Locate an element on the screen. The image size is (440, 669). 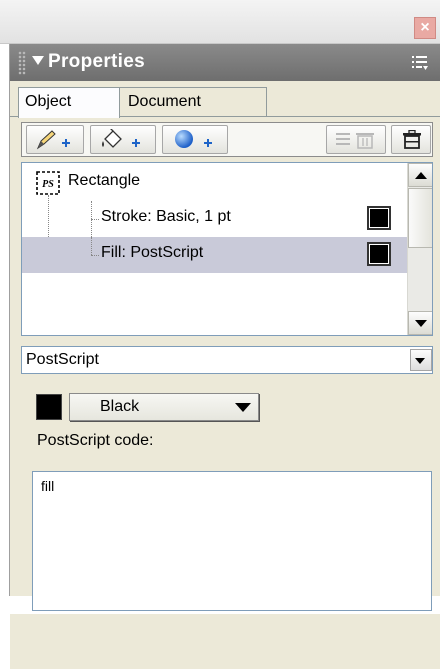
tab-bar: Object Document is located at coordinates (225, 99).